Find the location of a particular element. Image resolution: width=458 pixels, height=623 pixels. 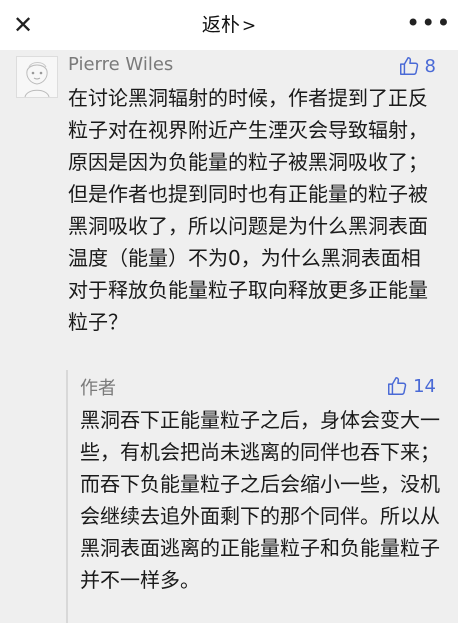

account-name: 返朴 is located at coordinates (220, 25).